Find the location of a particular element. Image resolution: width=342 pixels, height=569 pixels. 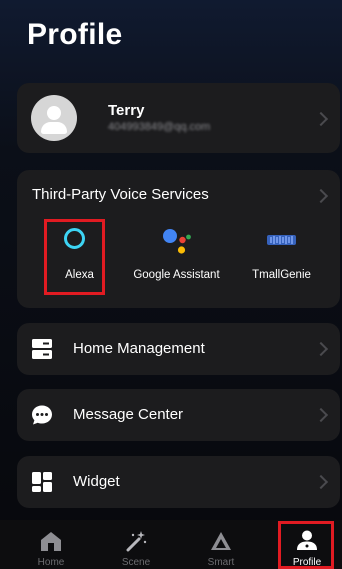

magic-wand-icon is located at coordinates (136, 541).